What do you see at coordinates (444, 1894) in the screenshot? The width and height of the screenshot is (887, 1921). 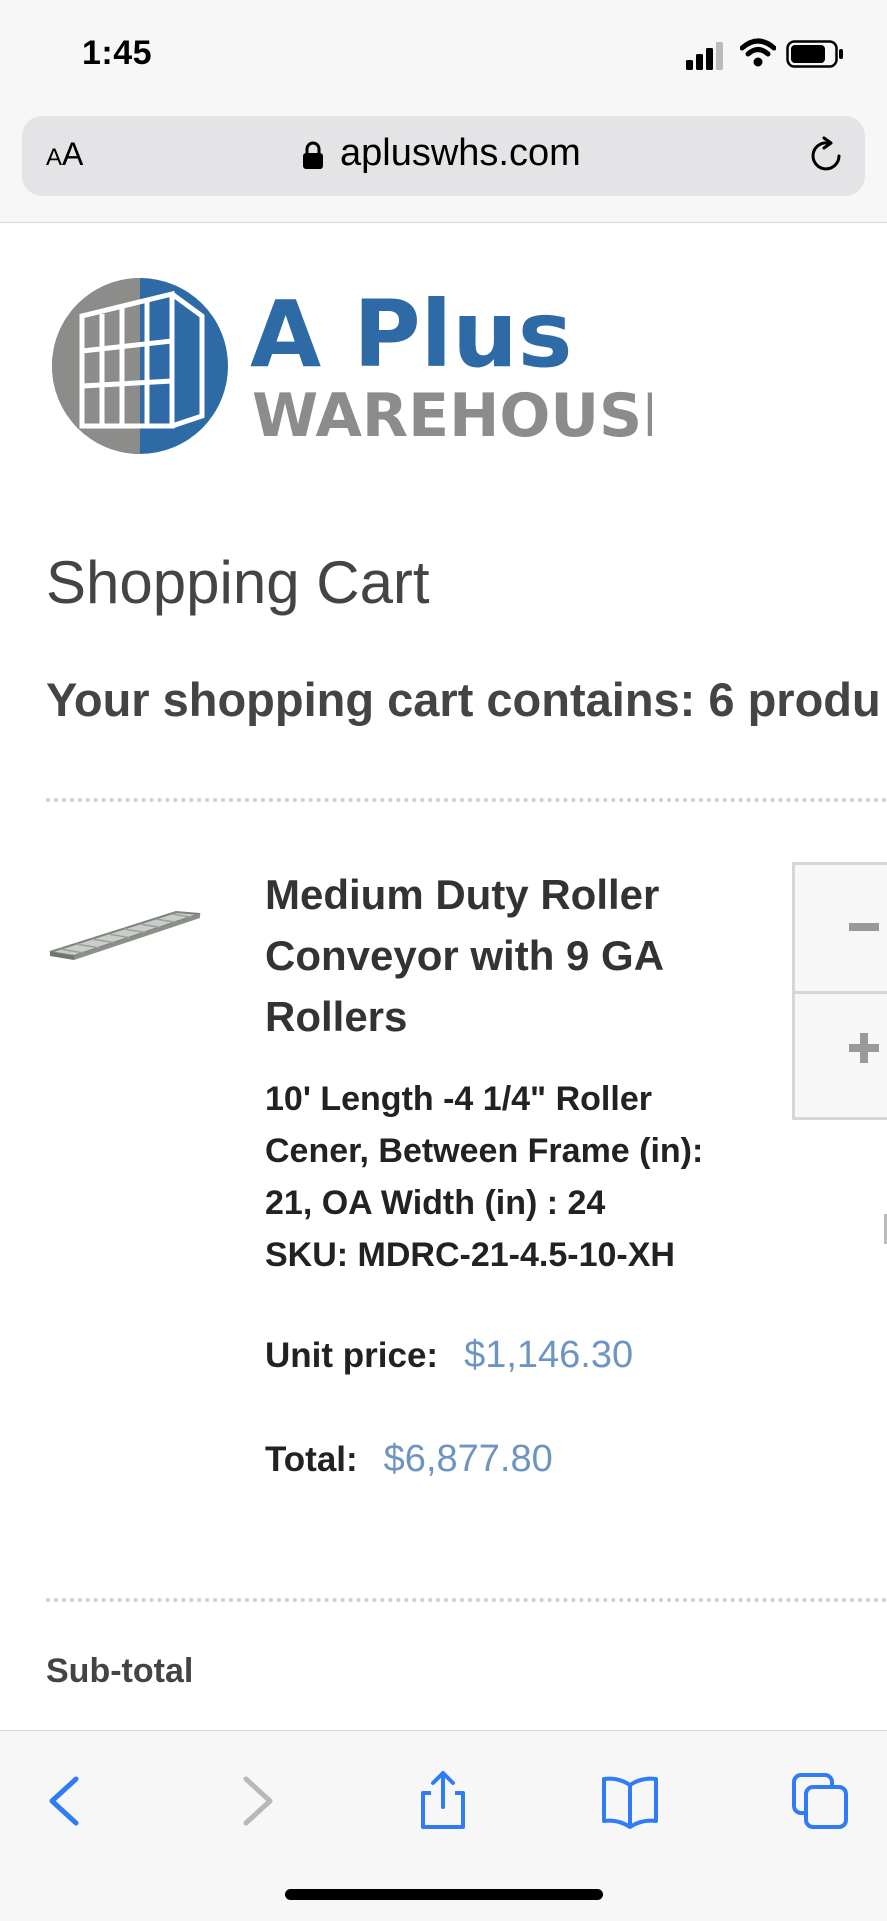 I see `home-indicator` at bounding box center [444, 1894].